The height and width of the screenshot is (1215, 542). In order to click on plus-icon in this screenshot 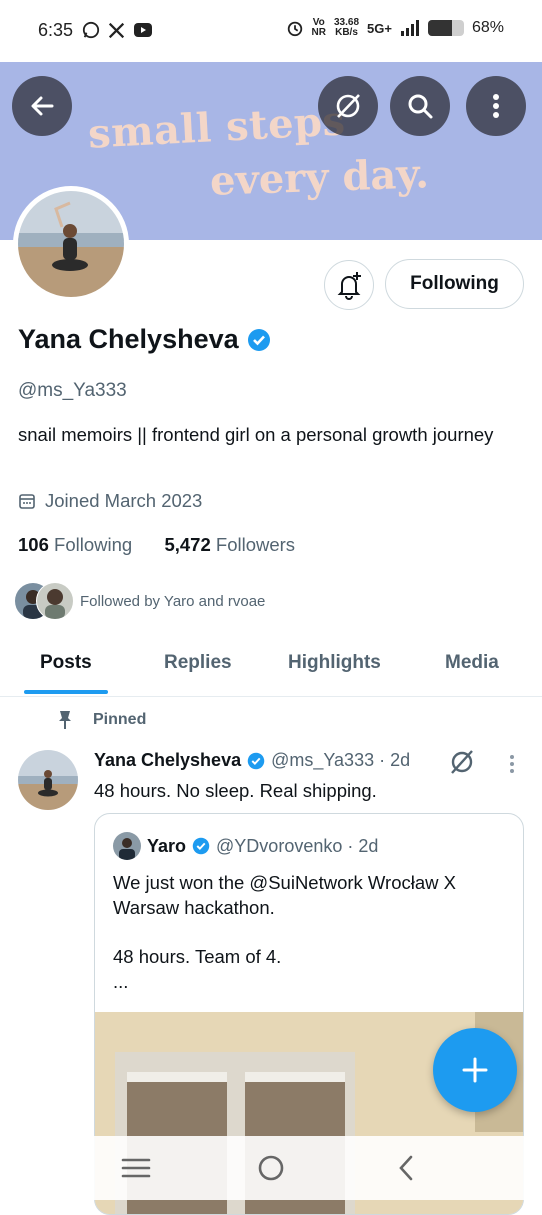, I will do `click(475, 1070)`.